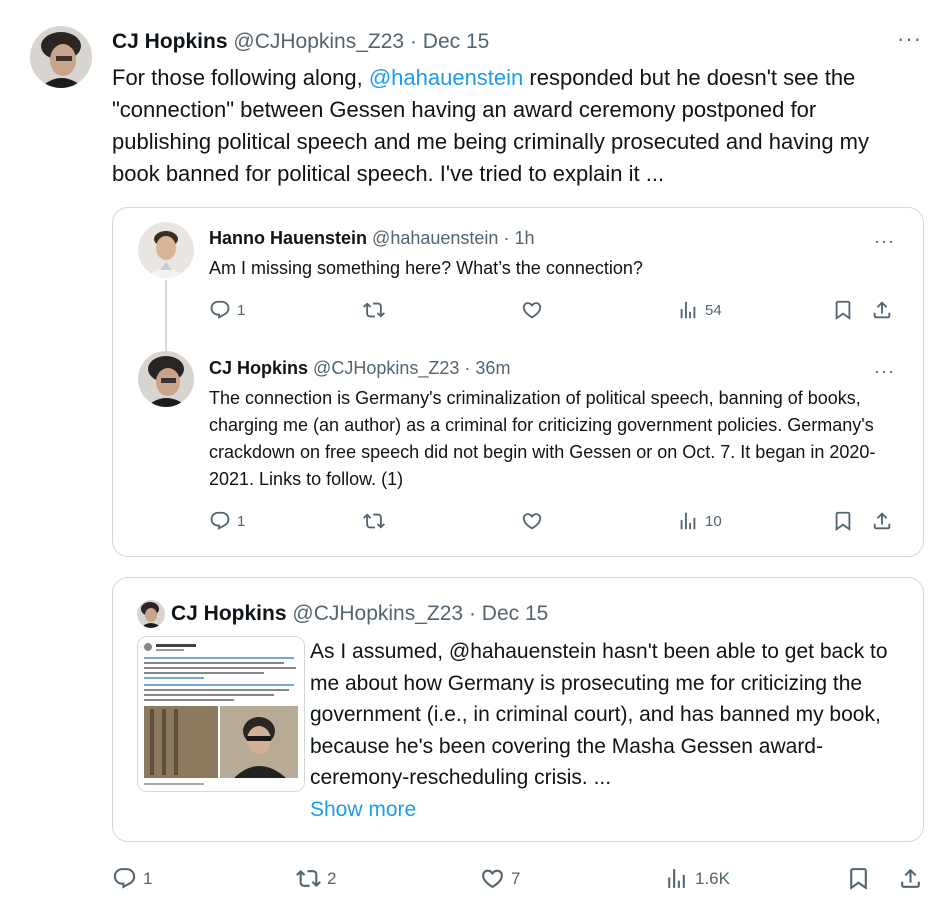  Describe the element at coordinates (288, 238) in the screenshot. I see `author-name: Hanno Hauenstein` at that location.